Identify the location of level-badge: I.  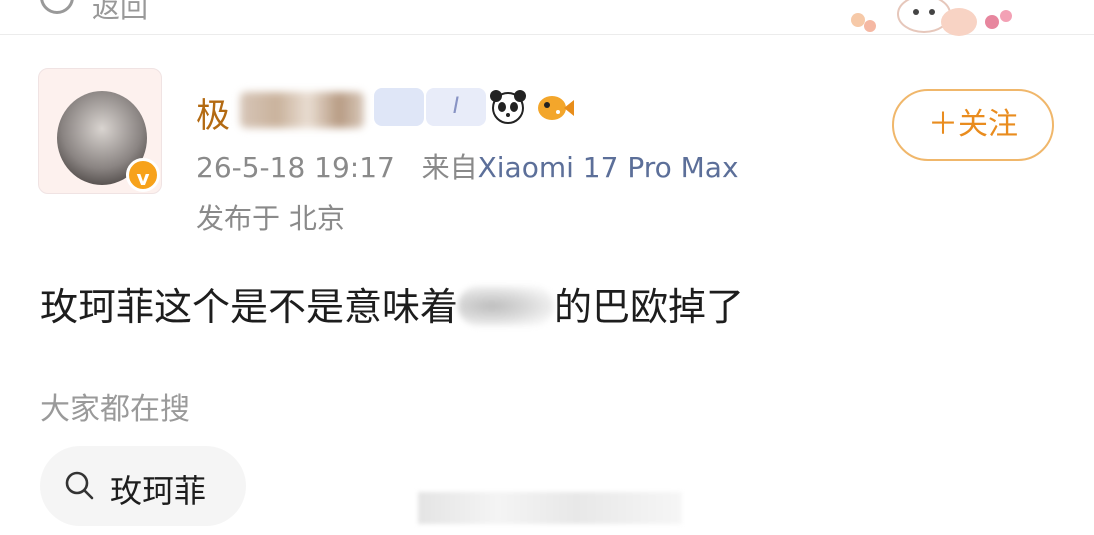
(456, 107).